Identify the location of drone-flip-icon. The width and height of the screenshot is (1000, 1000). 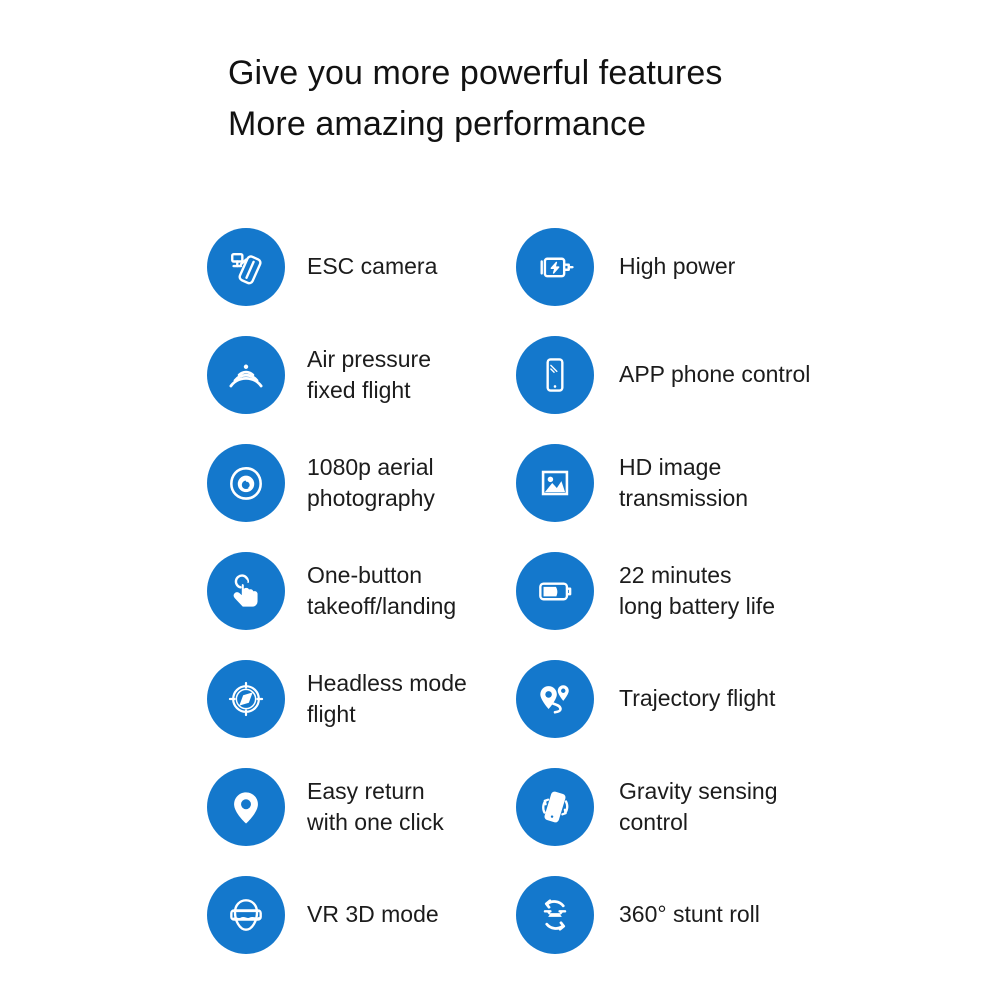
(555, 914).